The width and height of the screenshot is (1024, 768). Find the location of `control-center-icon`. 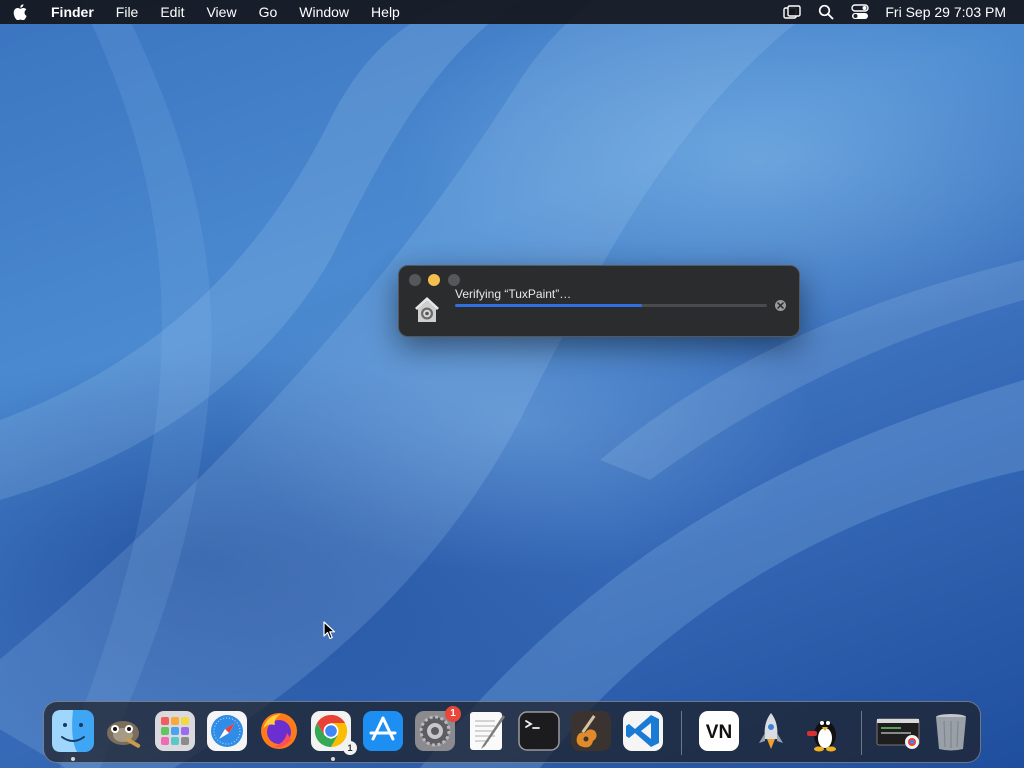

control-center-icon is located at coordinates (860, 12).